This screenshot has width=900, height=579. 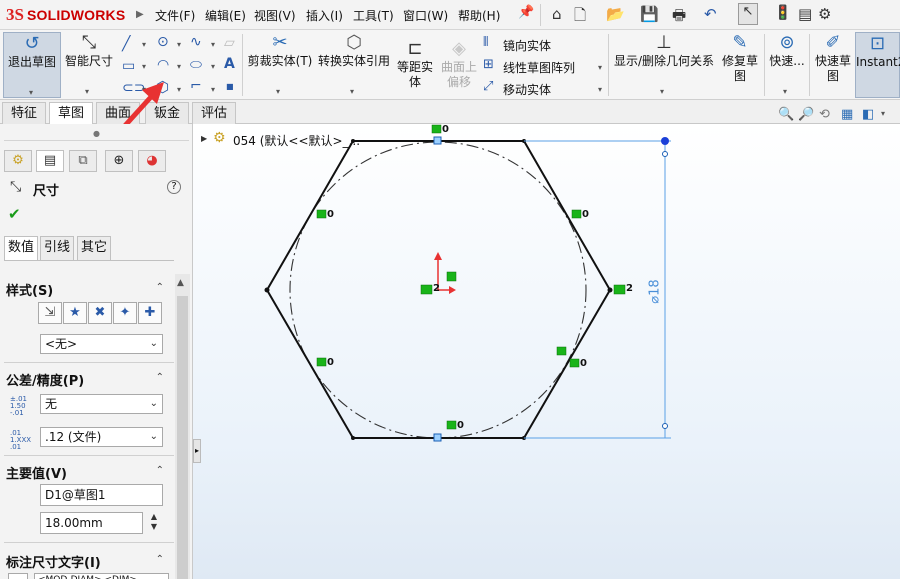 I want to click on rapid-sketch-button: ✐ 快速草 图, so click(x=833, y=65).